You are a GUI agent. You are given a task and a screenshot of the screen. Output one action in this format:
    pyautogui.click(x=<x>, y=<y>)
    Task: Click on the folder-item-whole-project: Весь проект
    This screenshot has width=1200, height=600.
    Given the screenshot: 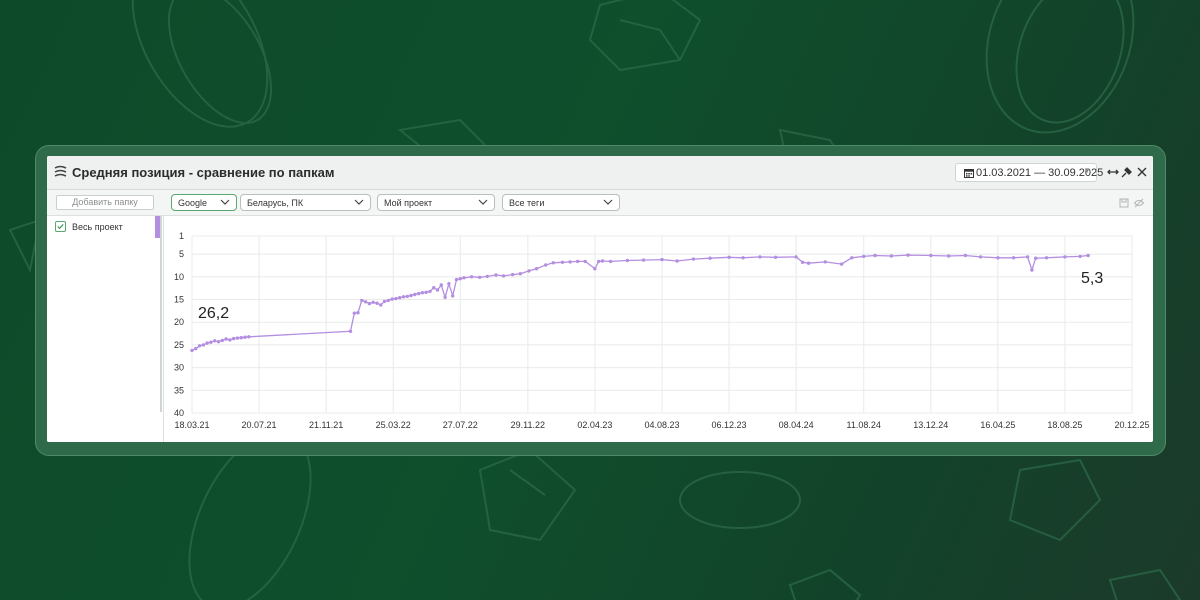 What is the action you would take?
    pyautogui.click(x=104, y=227)
    